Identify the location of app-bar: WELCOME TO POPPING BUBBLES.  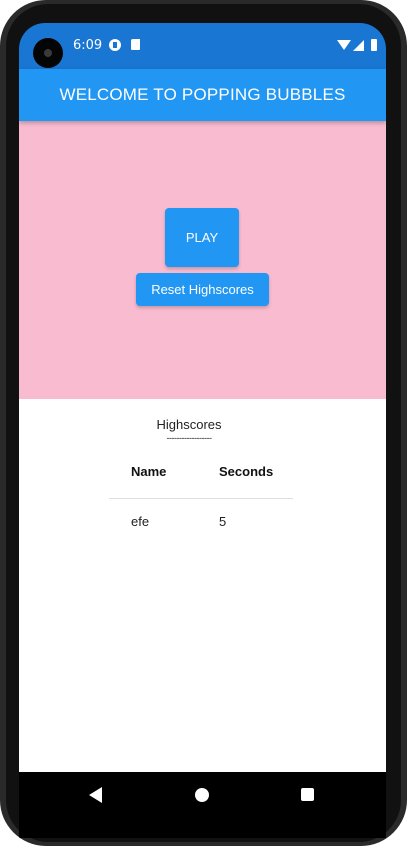
(202, 95).